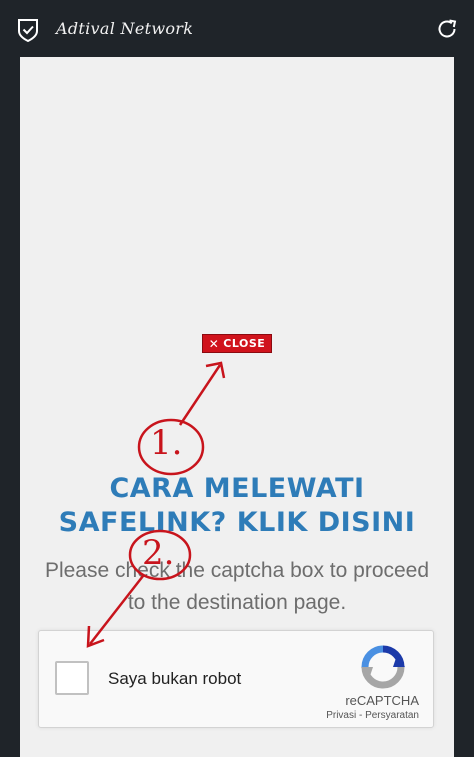 Image resolution: width=474 pixels, height=757 pixels. Describe the element at coordinates (175, 678) in the screenshot. I see `recaptcha-label: Saya bukan robot` at that location.